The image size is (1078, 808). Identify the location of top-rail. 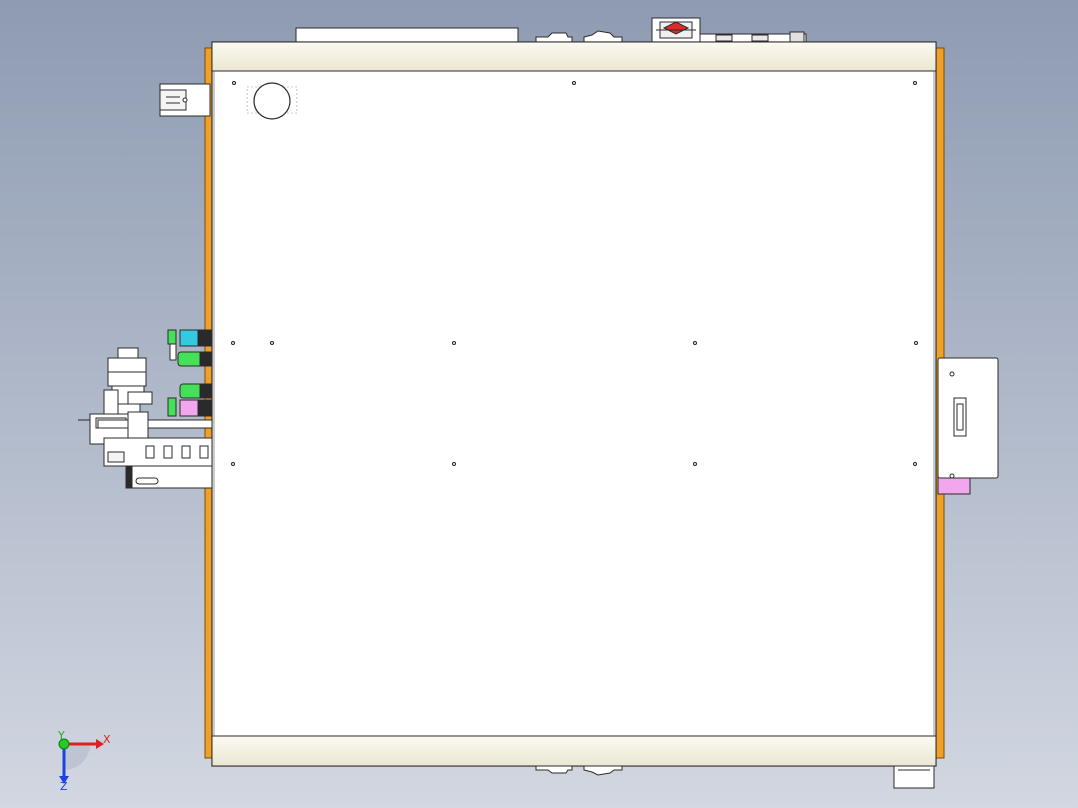
(574, 56).